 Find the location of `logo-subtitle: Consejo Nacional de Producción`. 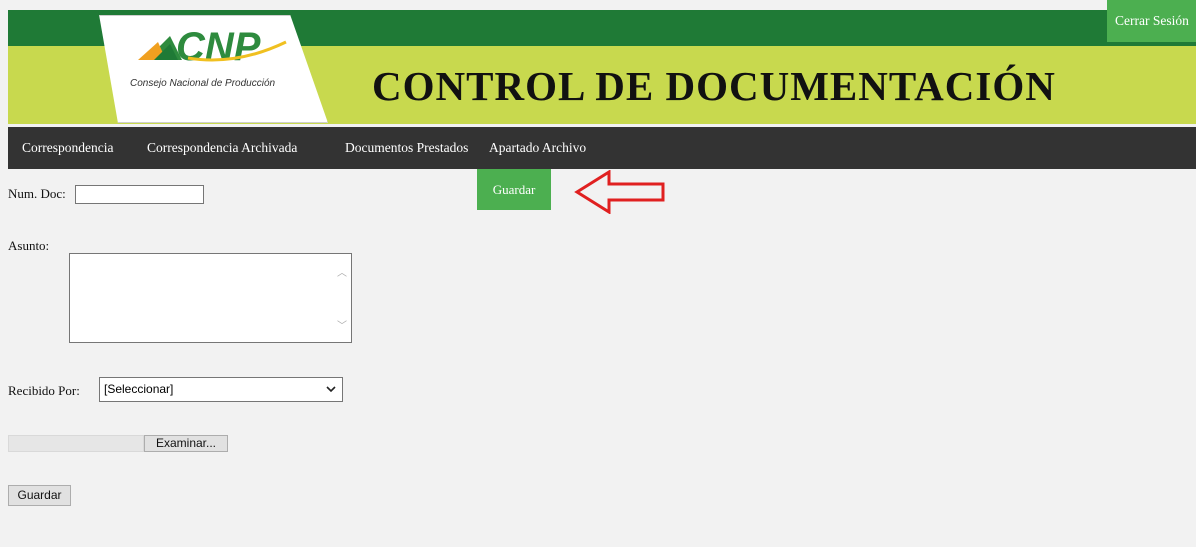

logo-subtitle: Consejo Nacional de Producción is located at coordinates (203, 83).